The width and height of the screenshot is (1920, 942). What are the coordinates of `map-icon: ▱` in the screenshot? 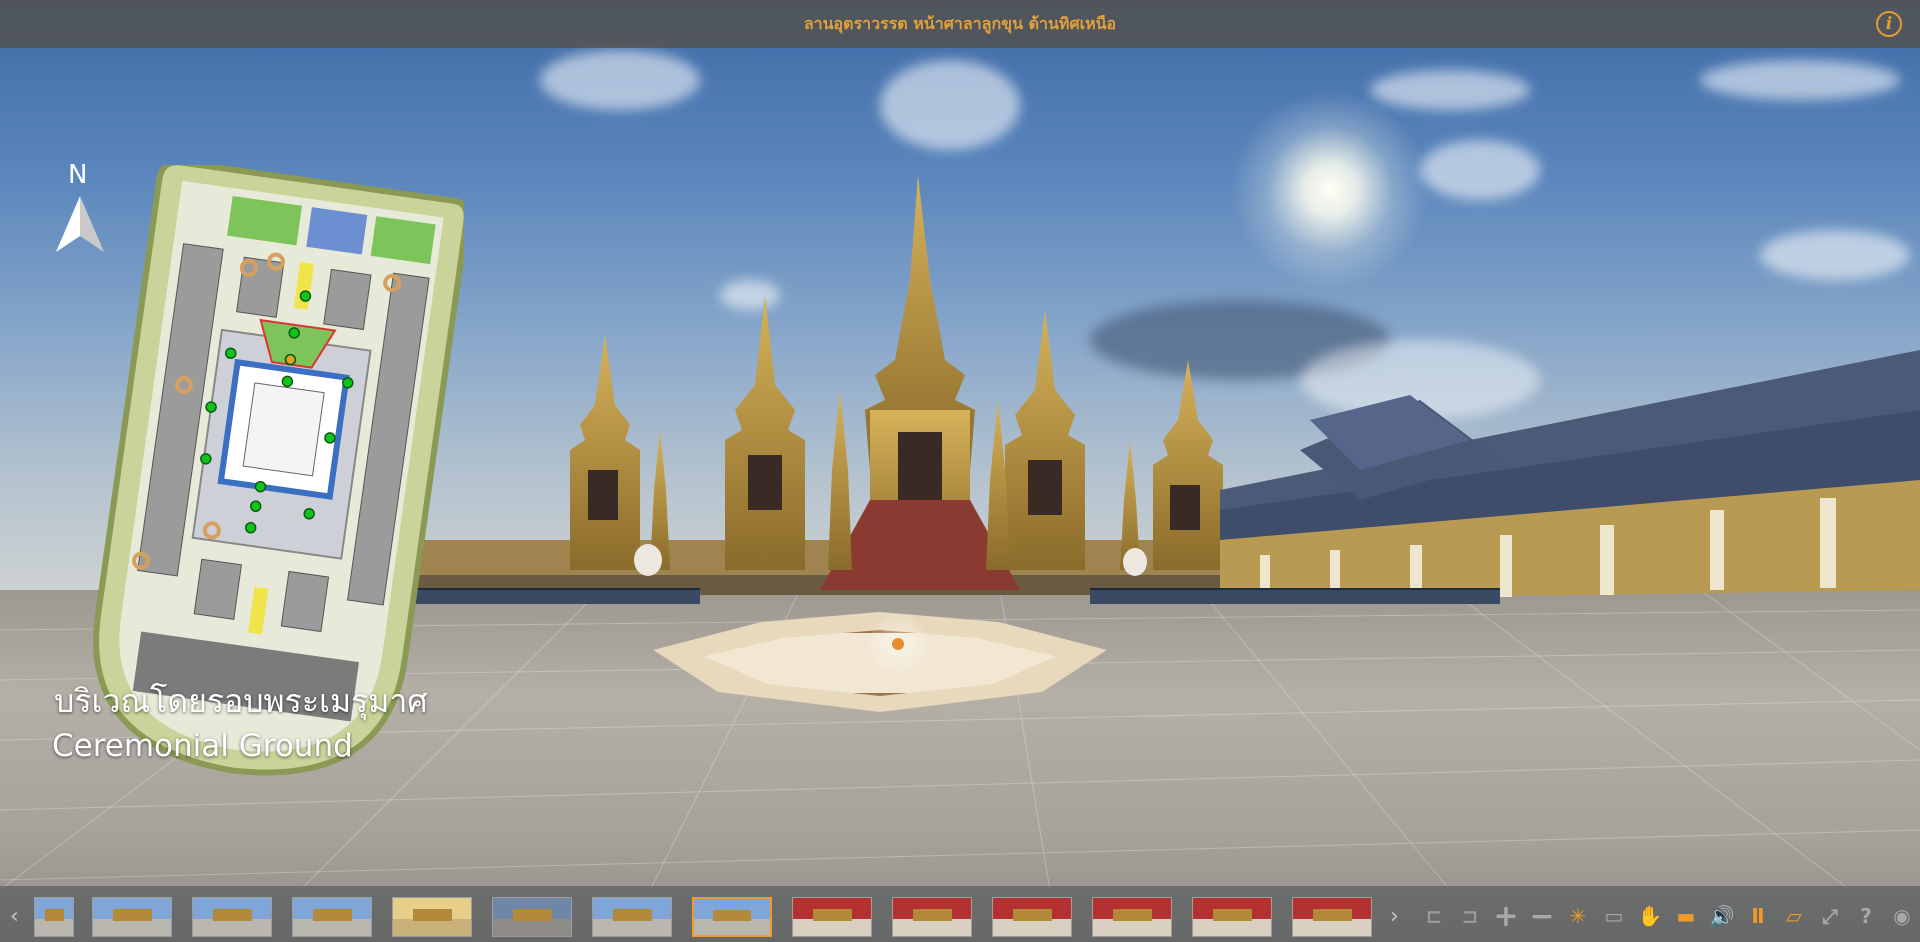 It's located at (1794, 916).